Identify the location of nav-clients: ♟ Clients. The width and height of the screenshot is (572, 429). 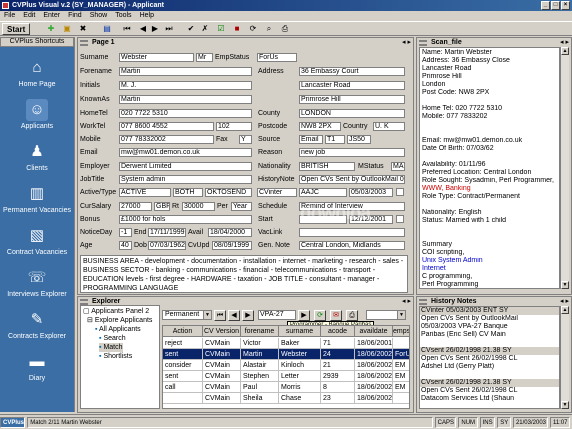
(37, 156).